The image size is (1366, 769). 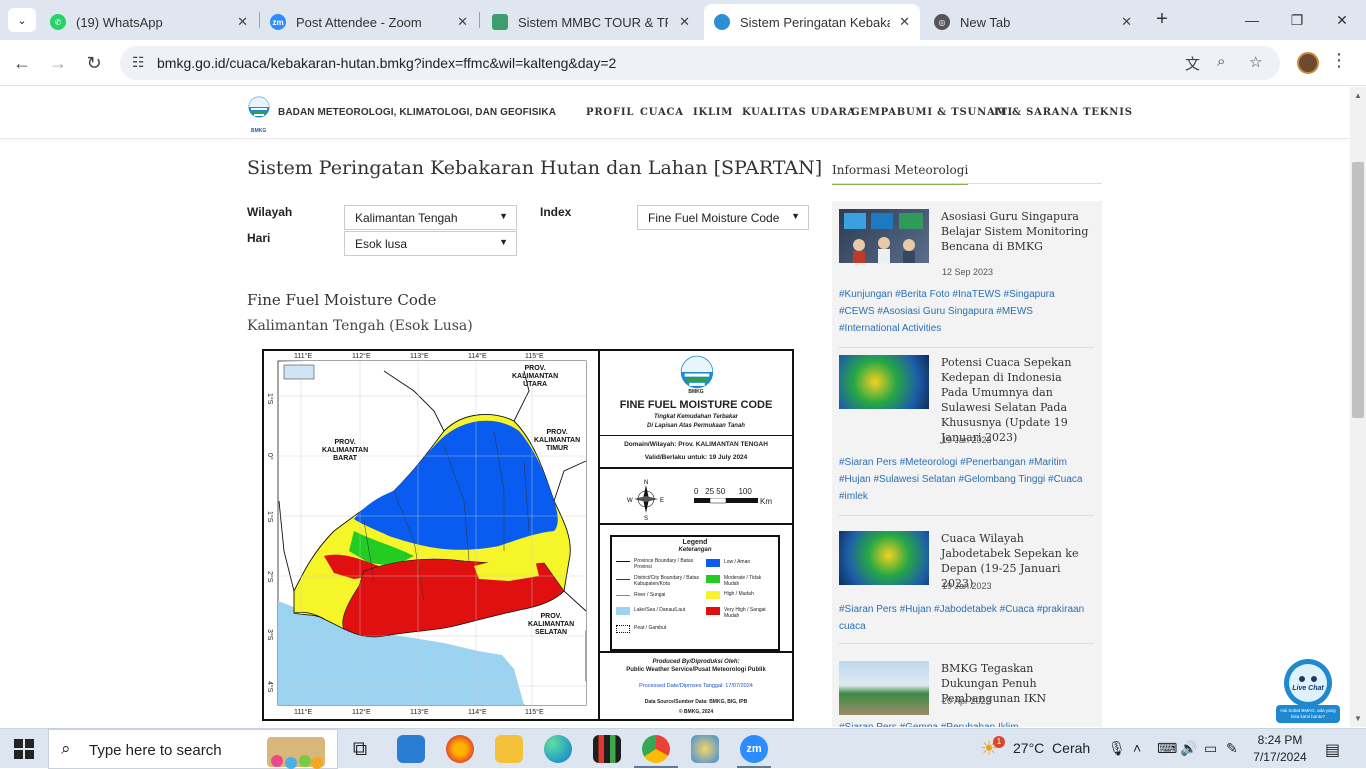 I want to click on index-select: Fine Fuel Moisture Code ▼, so click(x=723, y=217).